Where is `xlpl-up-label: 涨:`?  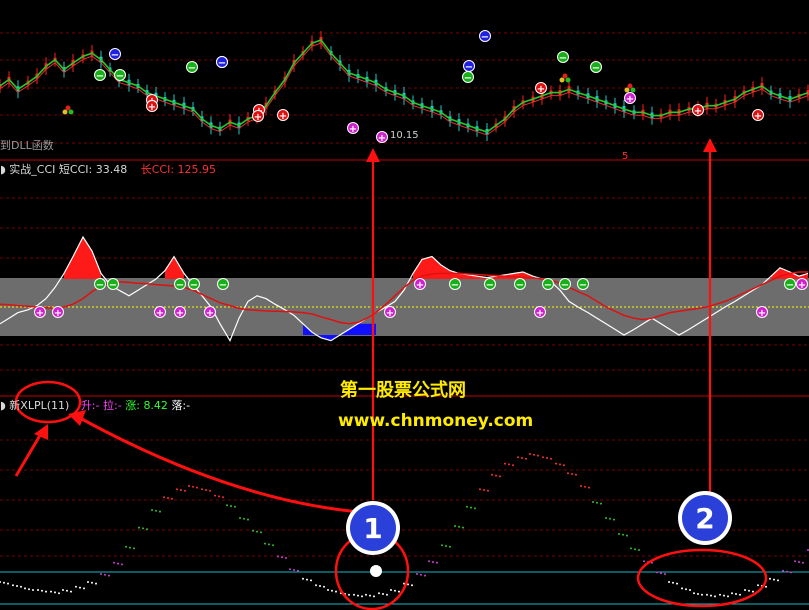 xlpl-up-label: 涨: is located at coordinates (132, 405).